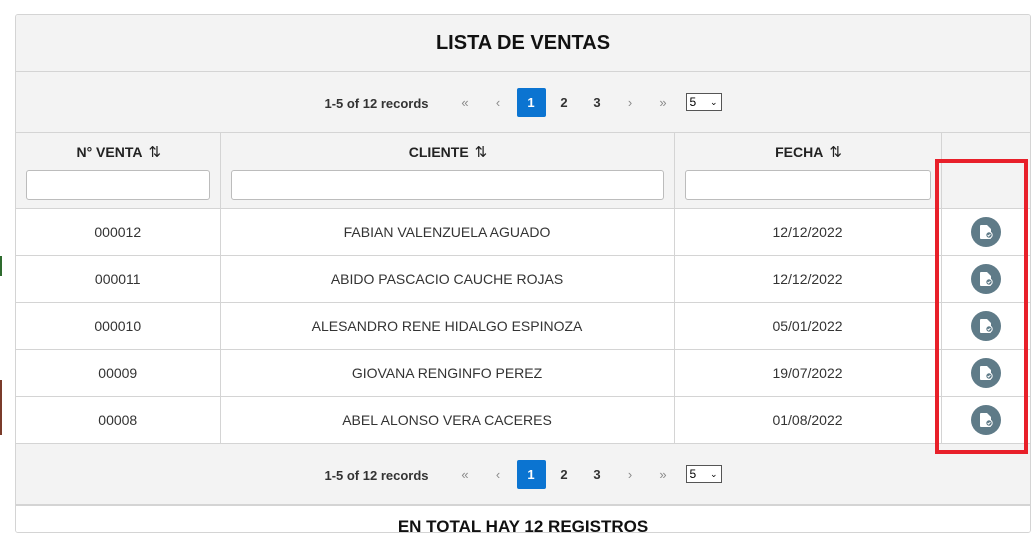 Image resolution: width=1034 pixels, height=544 pixels. I want to click on table-row: 00009 GIOVANA RENGINFO PEREZ 19/07/2022, so click(523, 373).